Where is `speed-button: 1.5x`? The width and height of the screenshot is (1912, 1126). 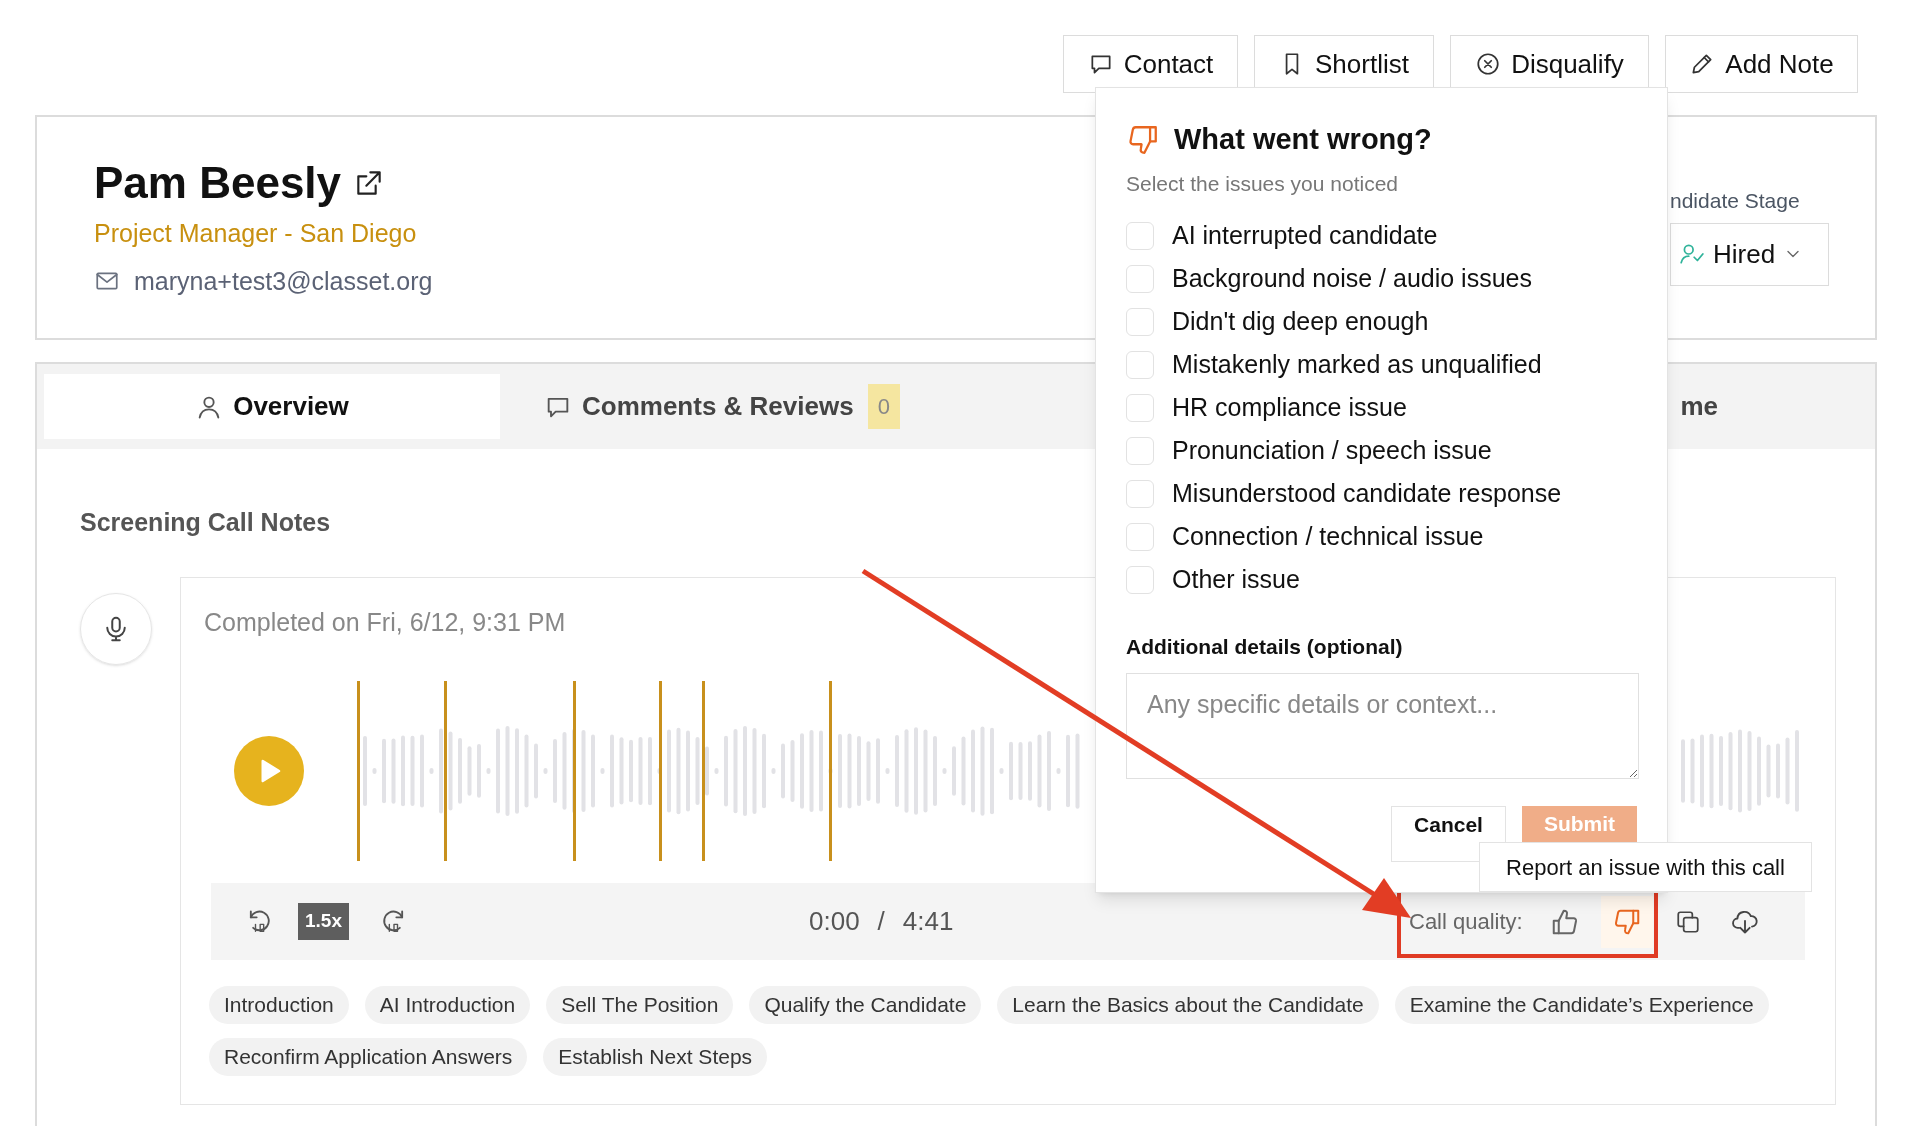
speed-button: 1.5x is located at coordinates (323, 921).